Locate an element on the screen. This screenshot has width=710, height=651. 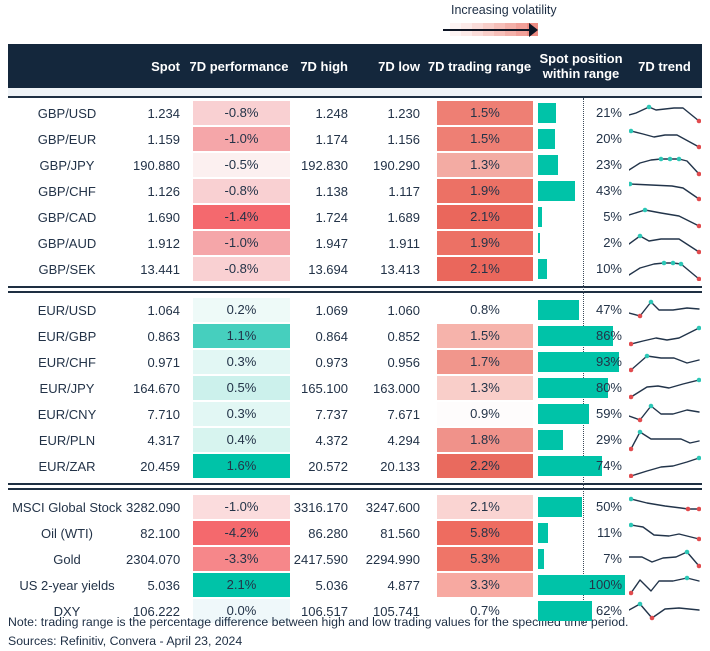
header-spot: Spot is located at coordinates (165, 66).